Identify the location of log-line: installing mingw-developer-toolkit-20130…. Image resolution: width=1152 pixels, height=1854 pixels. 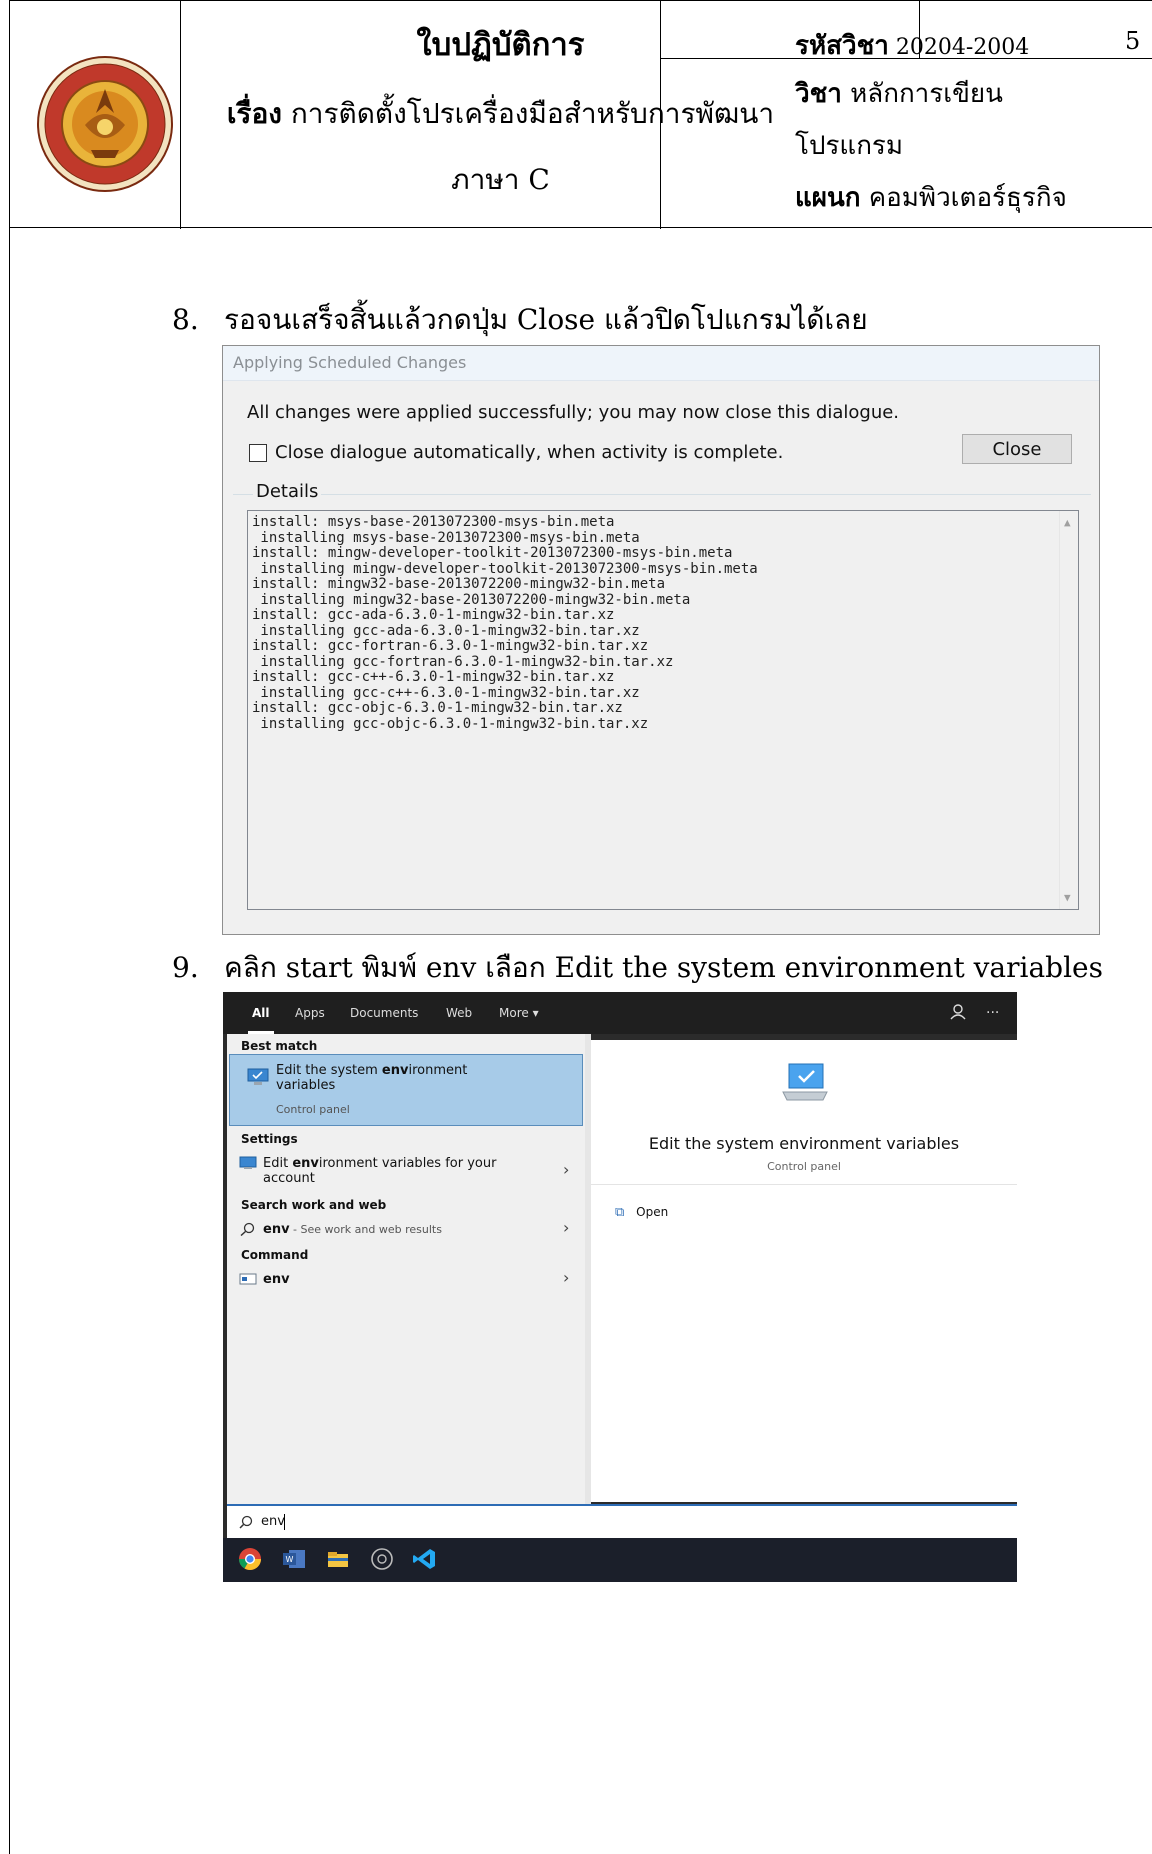
(505, 568).